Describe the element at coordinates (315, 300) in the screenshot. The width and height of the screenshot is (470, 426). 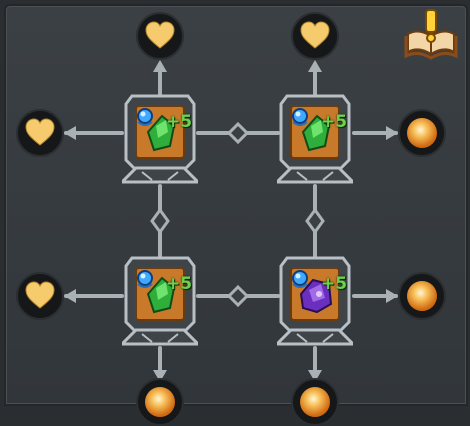
I see `gem-node-4: +5` at that location.